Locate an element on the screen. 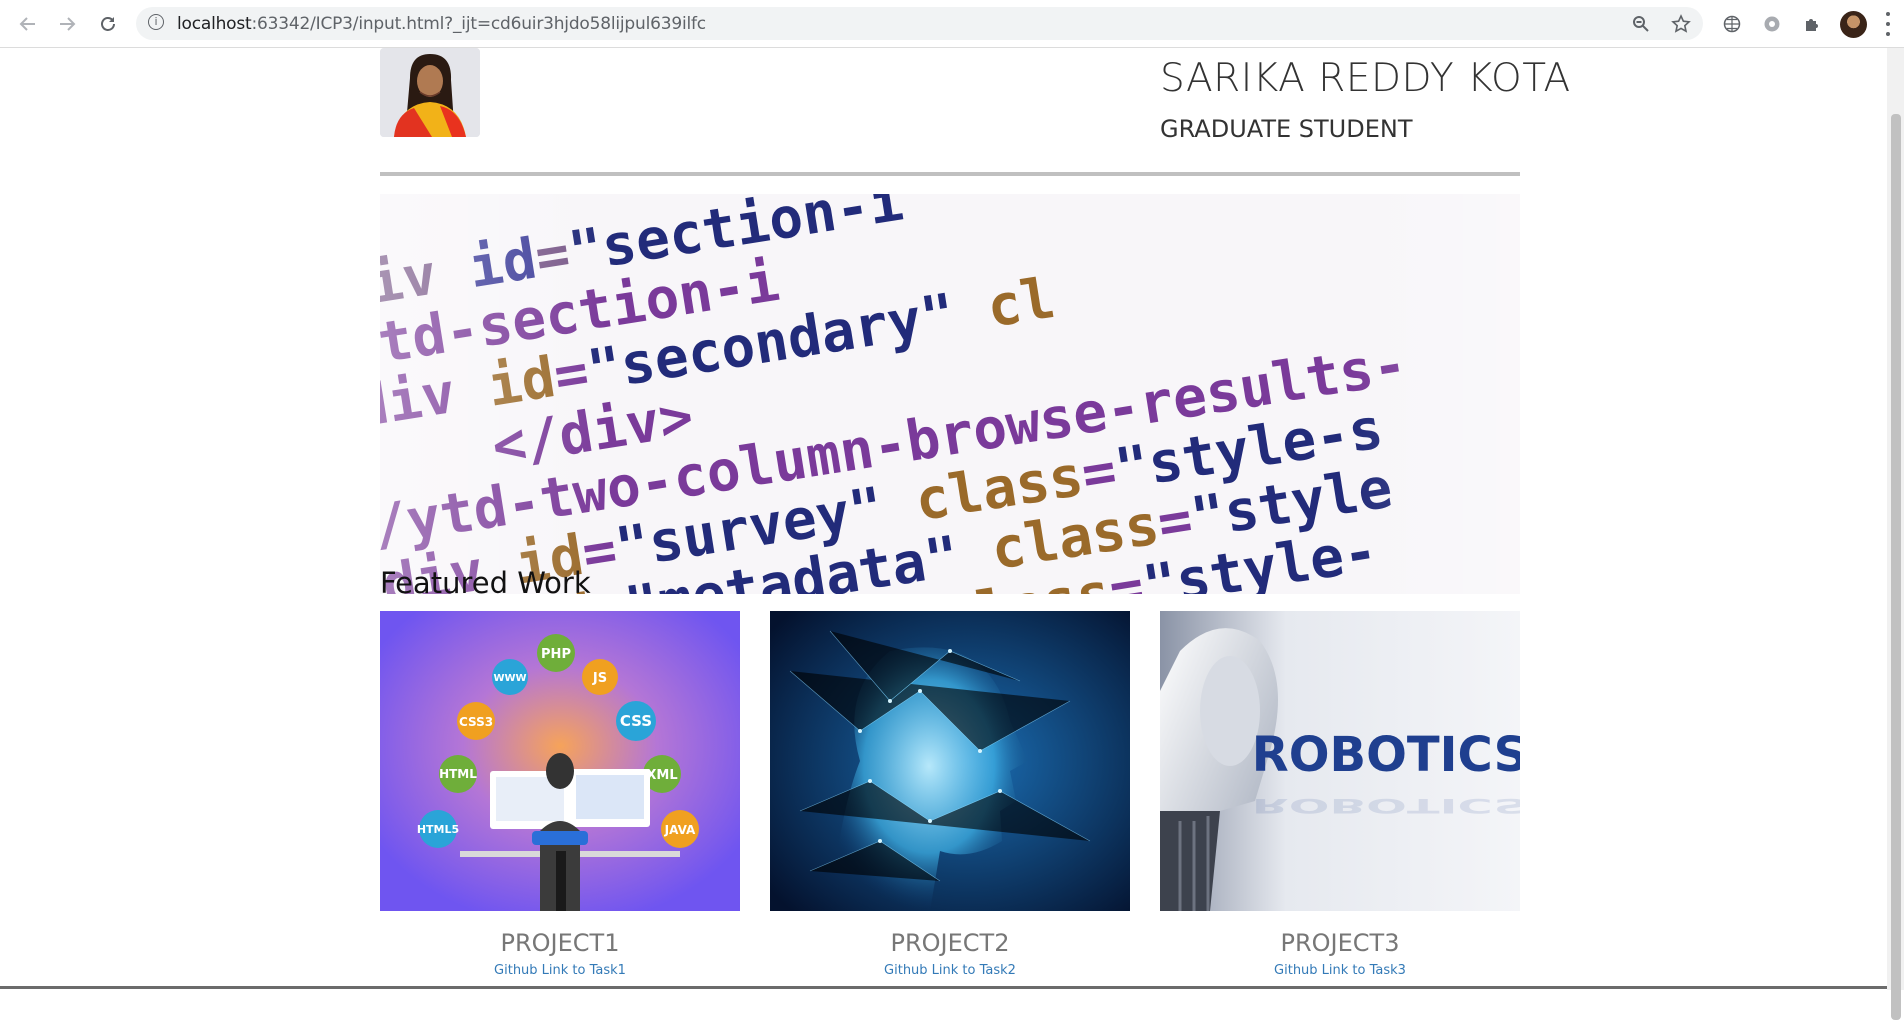  page-scrollbar is located at coordinates (1895, 534).